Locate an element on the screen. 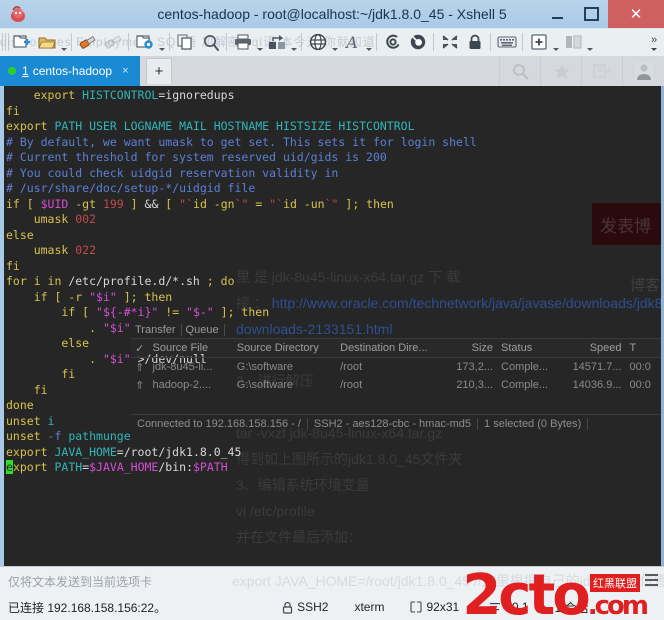  tab-centos-hadoop: 1 centos-hadoop × is located at coordinates (70, 71).